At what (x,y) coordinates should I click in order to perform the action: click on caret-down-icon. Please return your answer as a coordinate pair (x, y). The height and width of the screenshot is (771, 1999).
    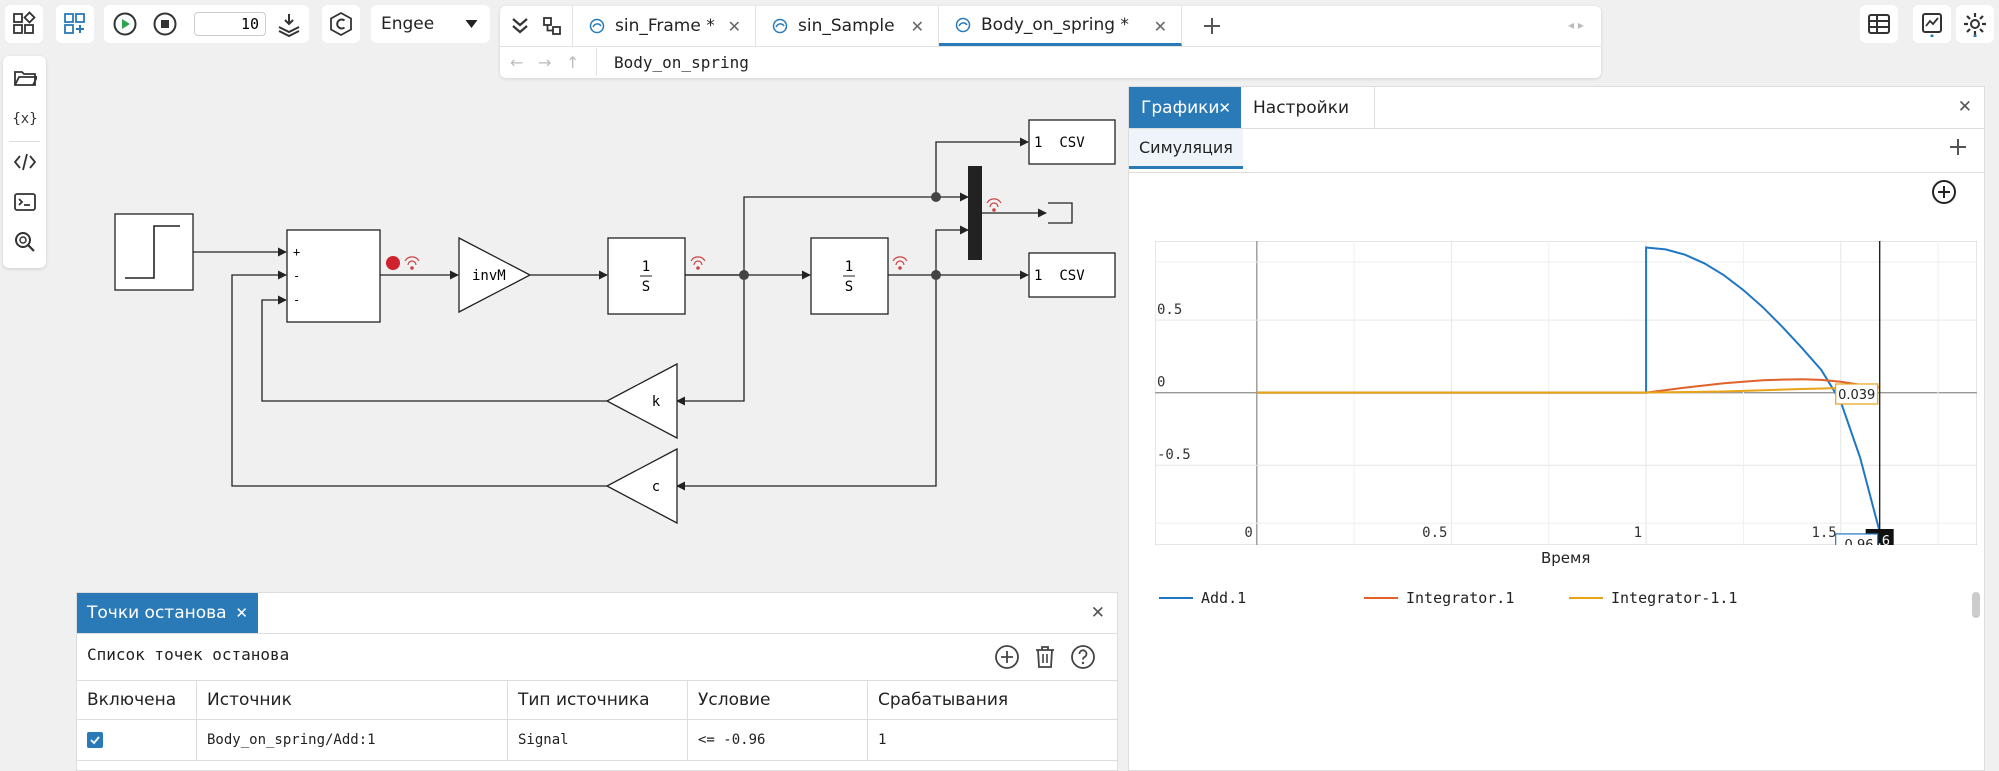
    Looking at the image, I should click on (471, 24).